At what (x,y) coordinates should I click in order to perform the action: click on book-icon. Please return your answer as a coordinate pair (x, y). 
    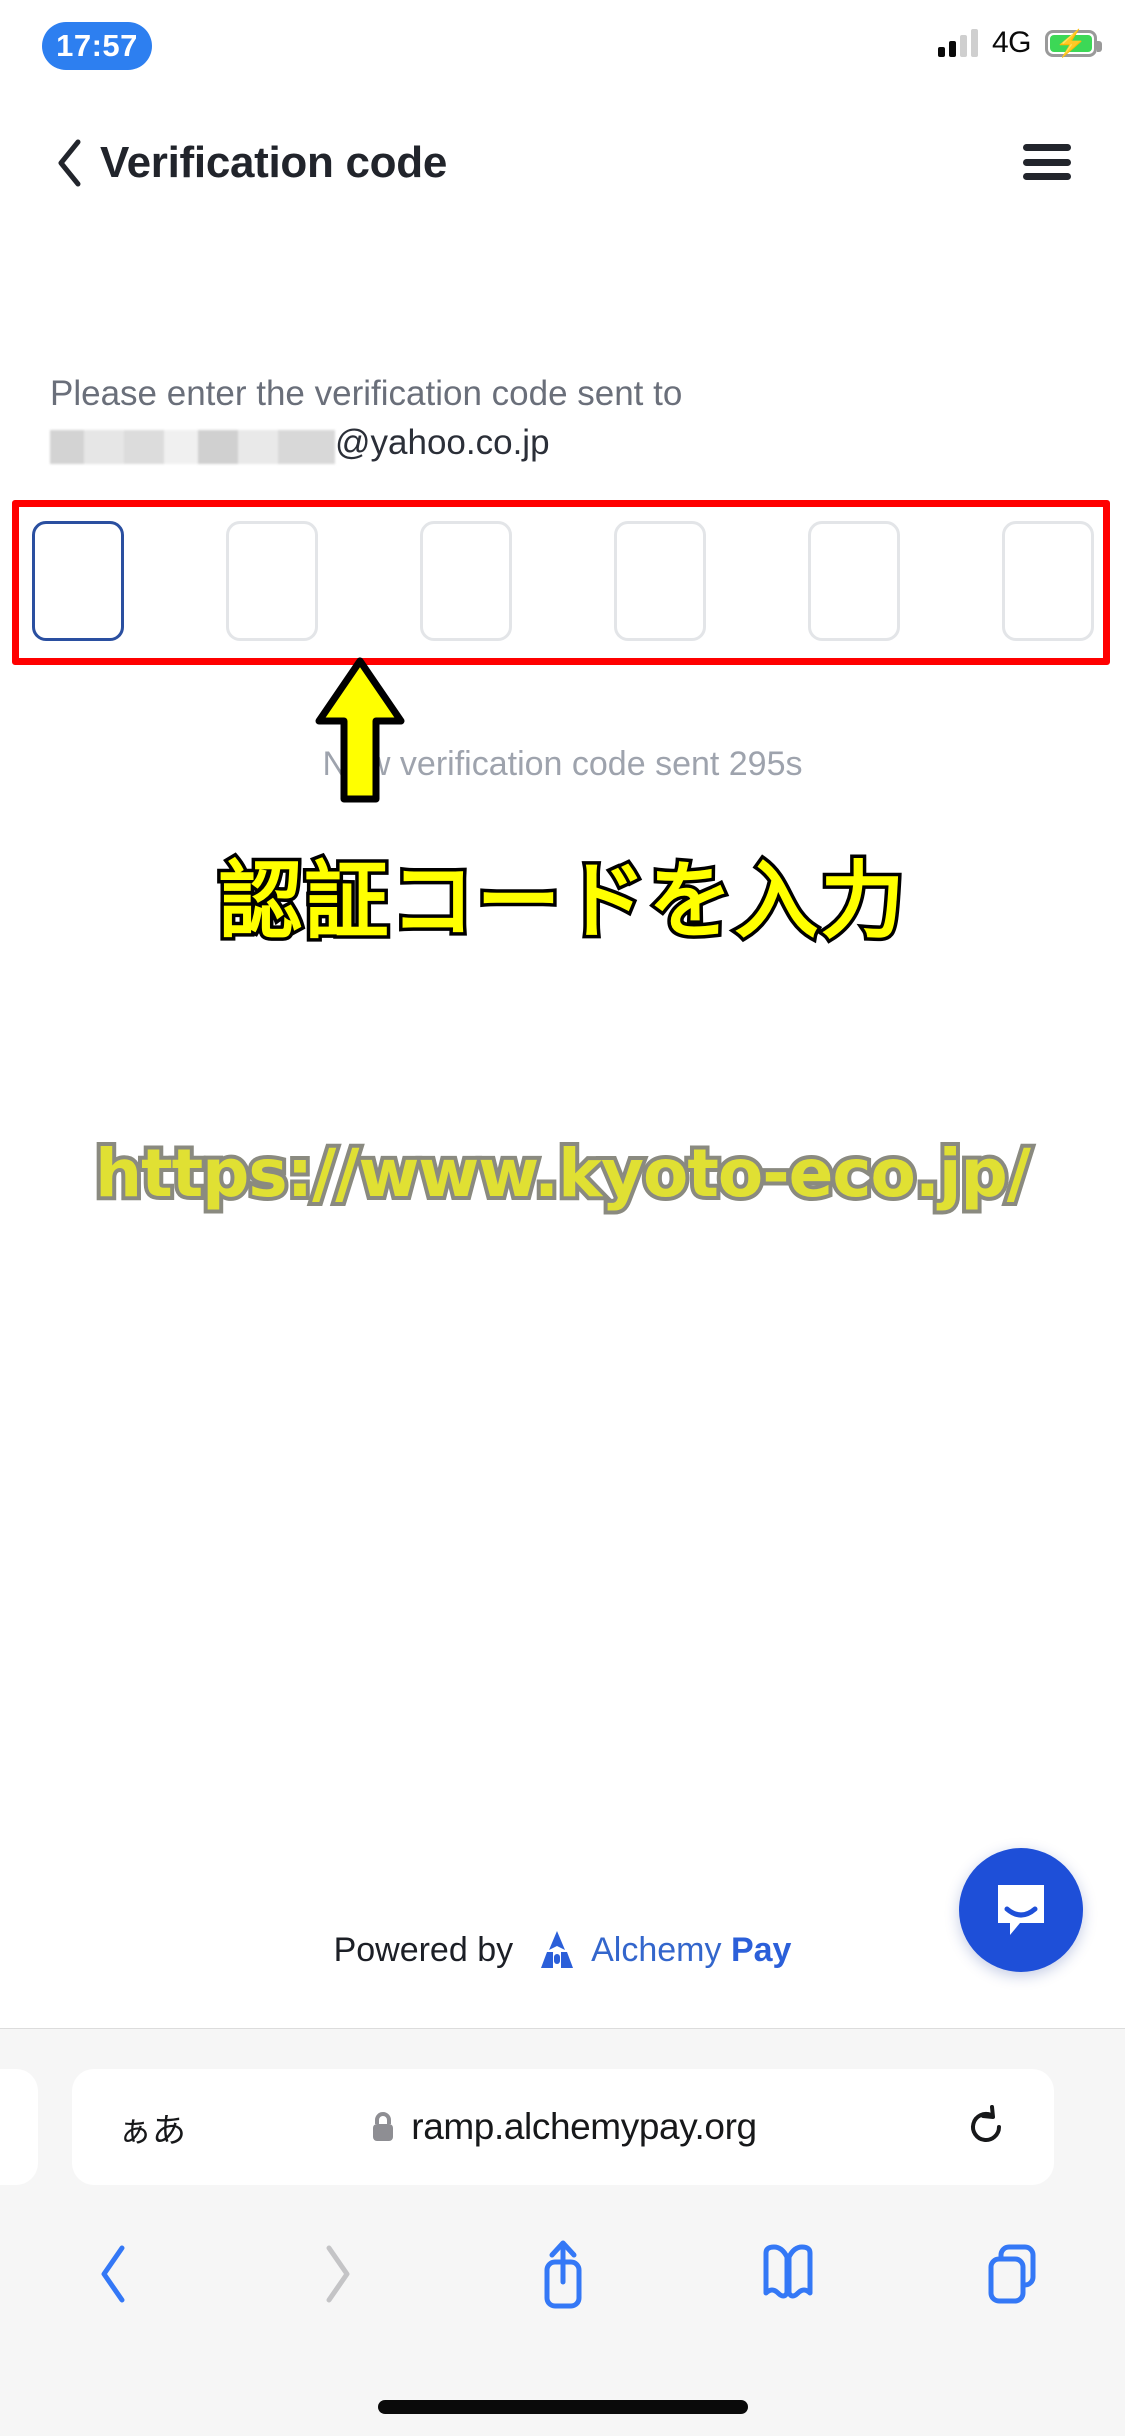
    Looking at the image, I should click on (787, 2271).